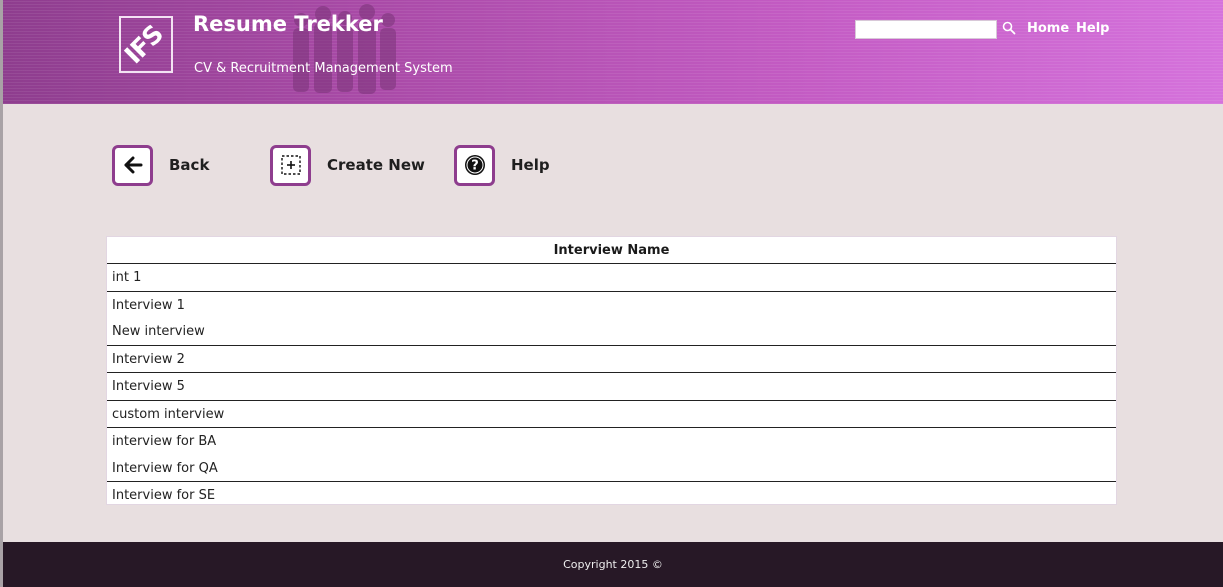 This screenshot has width=1223, height=587. I want to click on site-footer: Copyright 2015 ©, so click(613, 564).